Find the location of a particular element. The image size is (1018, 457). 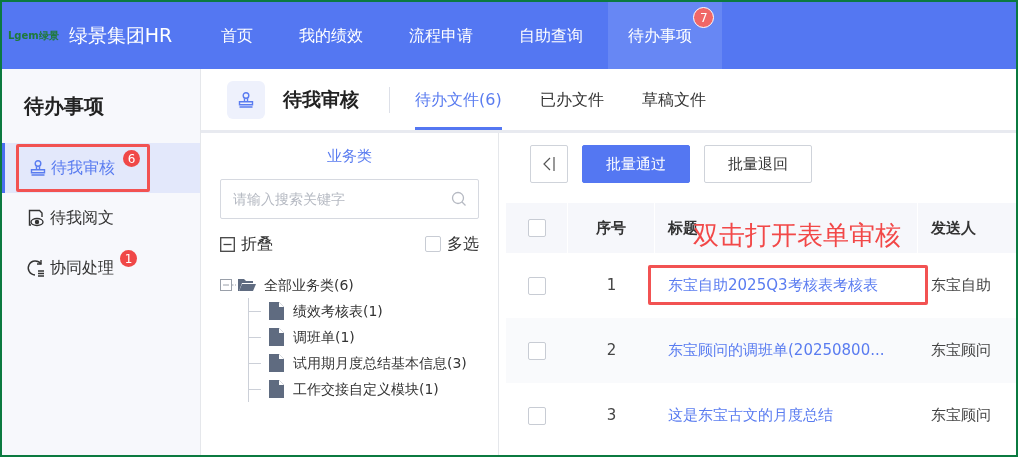

document-eye-icon is located at coordinates (36, 218).